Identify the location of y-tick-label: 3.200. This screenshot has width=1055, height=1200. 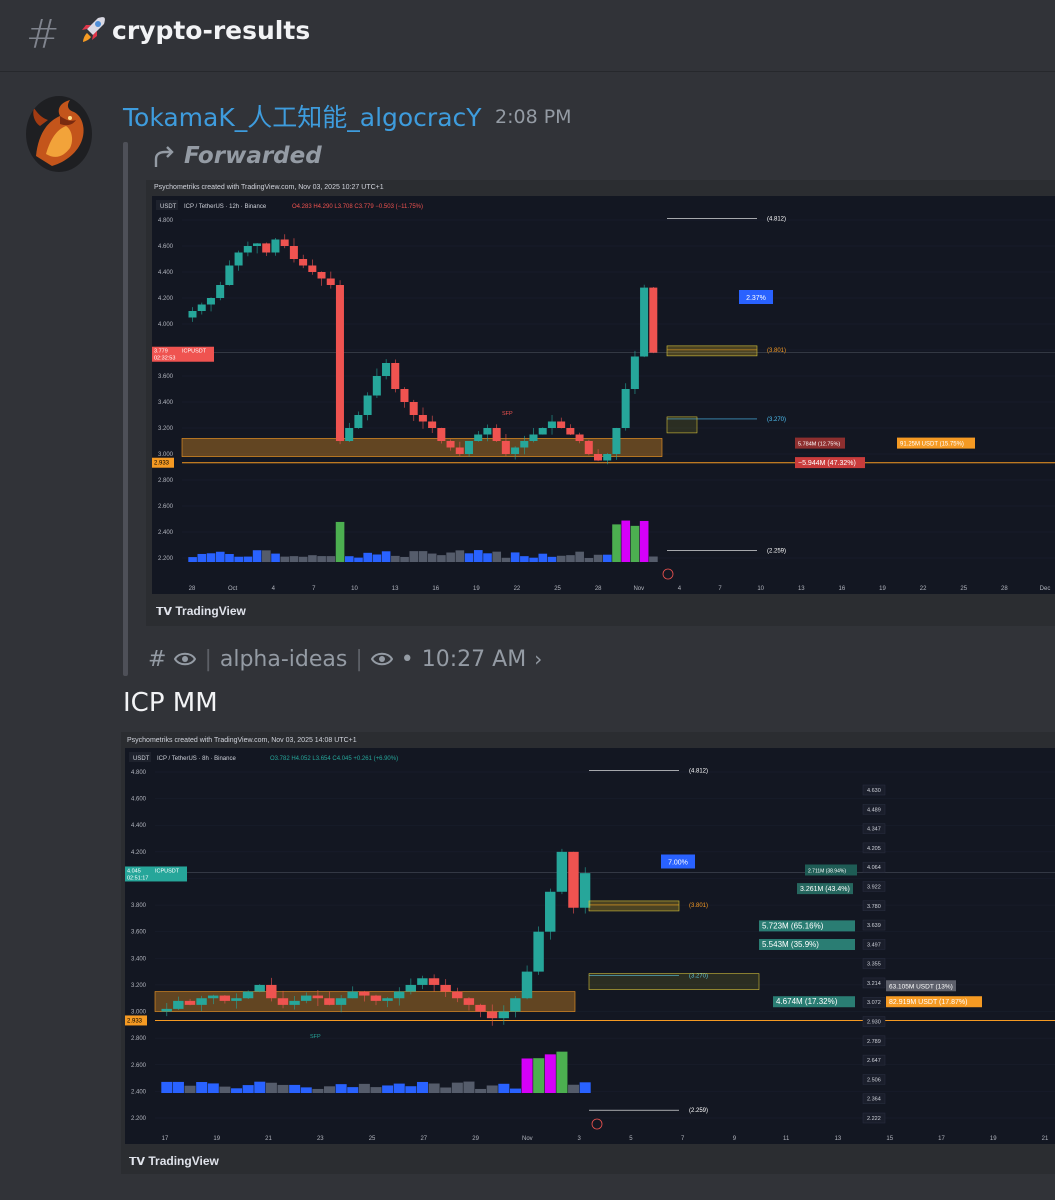
(166, 429).